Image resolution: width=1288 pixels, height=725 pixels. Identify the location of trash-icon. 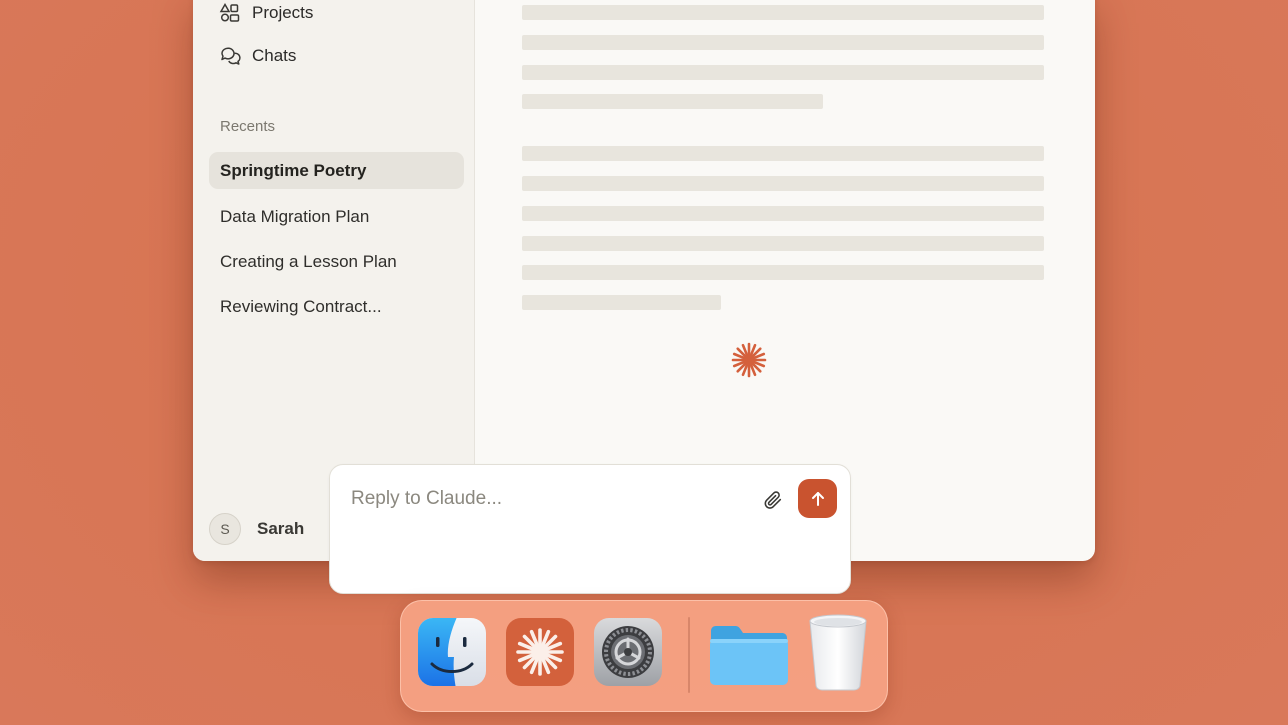
(838, 651).